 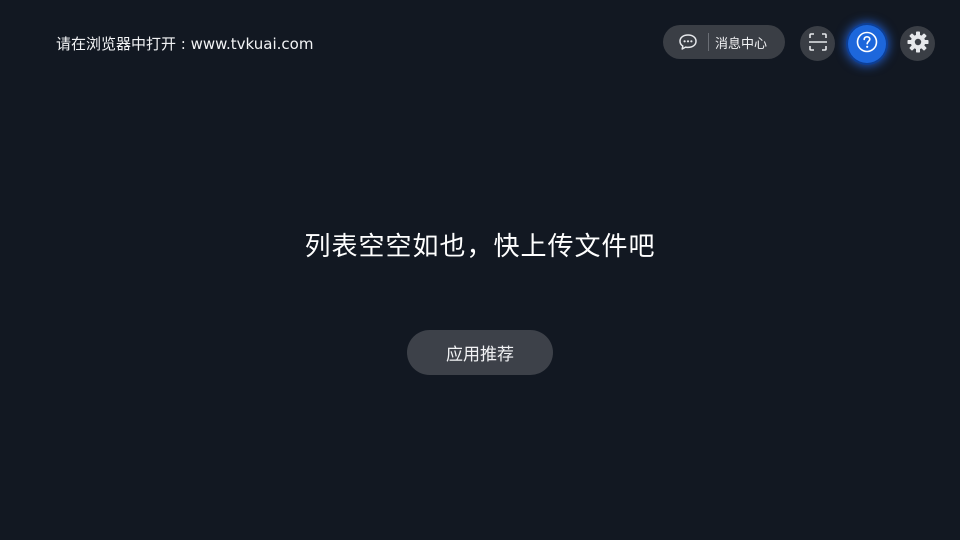 I want to click on message-center-label: 消息中心, so click(x=741, y=44).